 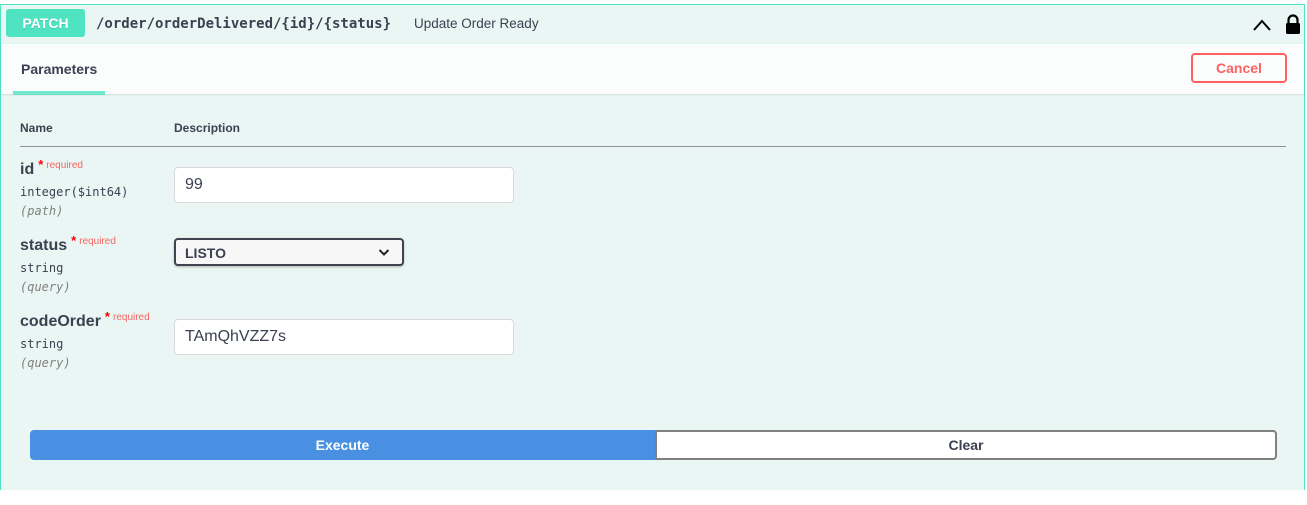 What do you see at coordinates (244, 24) in the screenshot?
I see `endpoint-path: /order/orderDelivered/{id}/{status}` at bounding box center [244, 24].